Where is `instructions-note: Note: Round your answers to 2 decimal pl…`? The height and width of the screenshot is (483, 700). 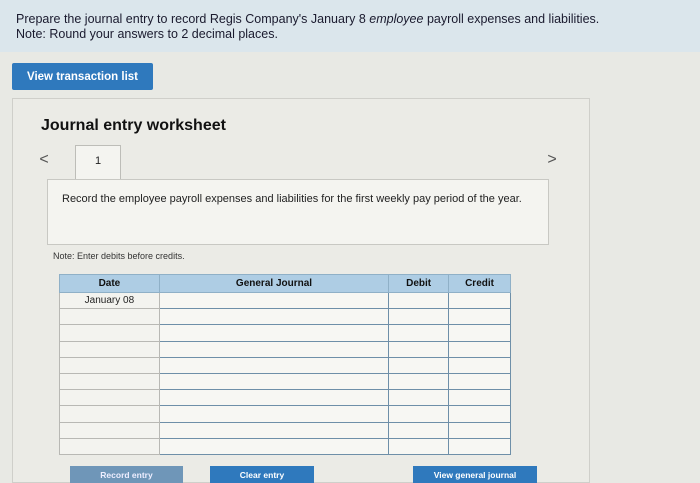
instructions-note: Note: Round your answers to 2 decimal pl… is located at coordinates (147, 34).